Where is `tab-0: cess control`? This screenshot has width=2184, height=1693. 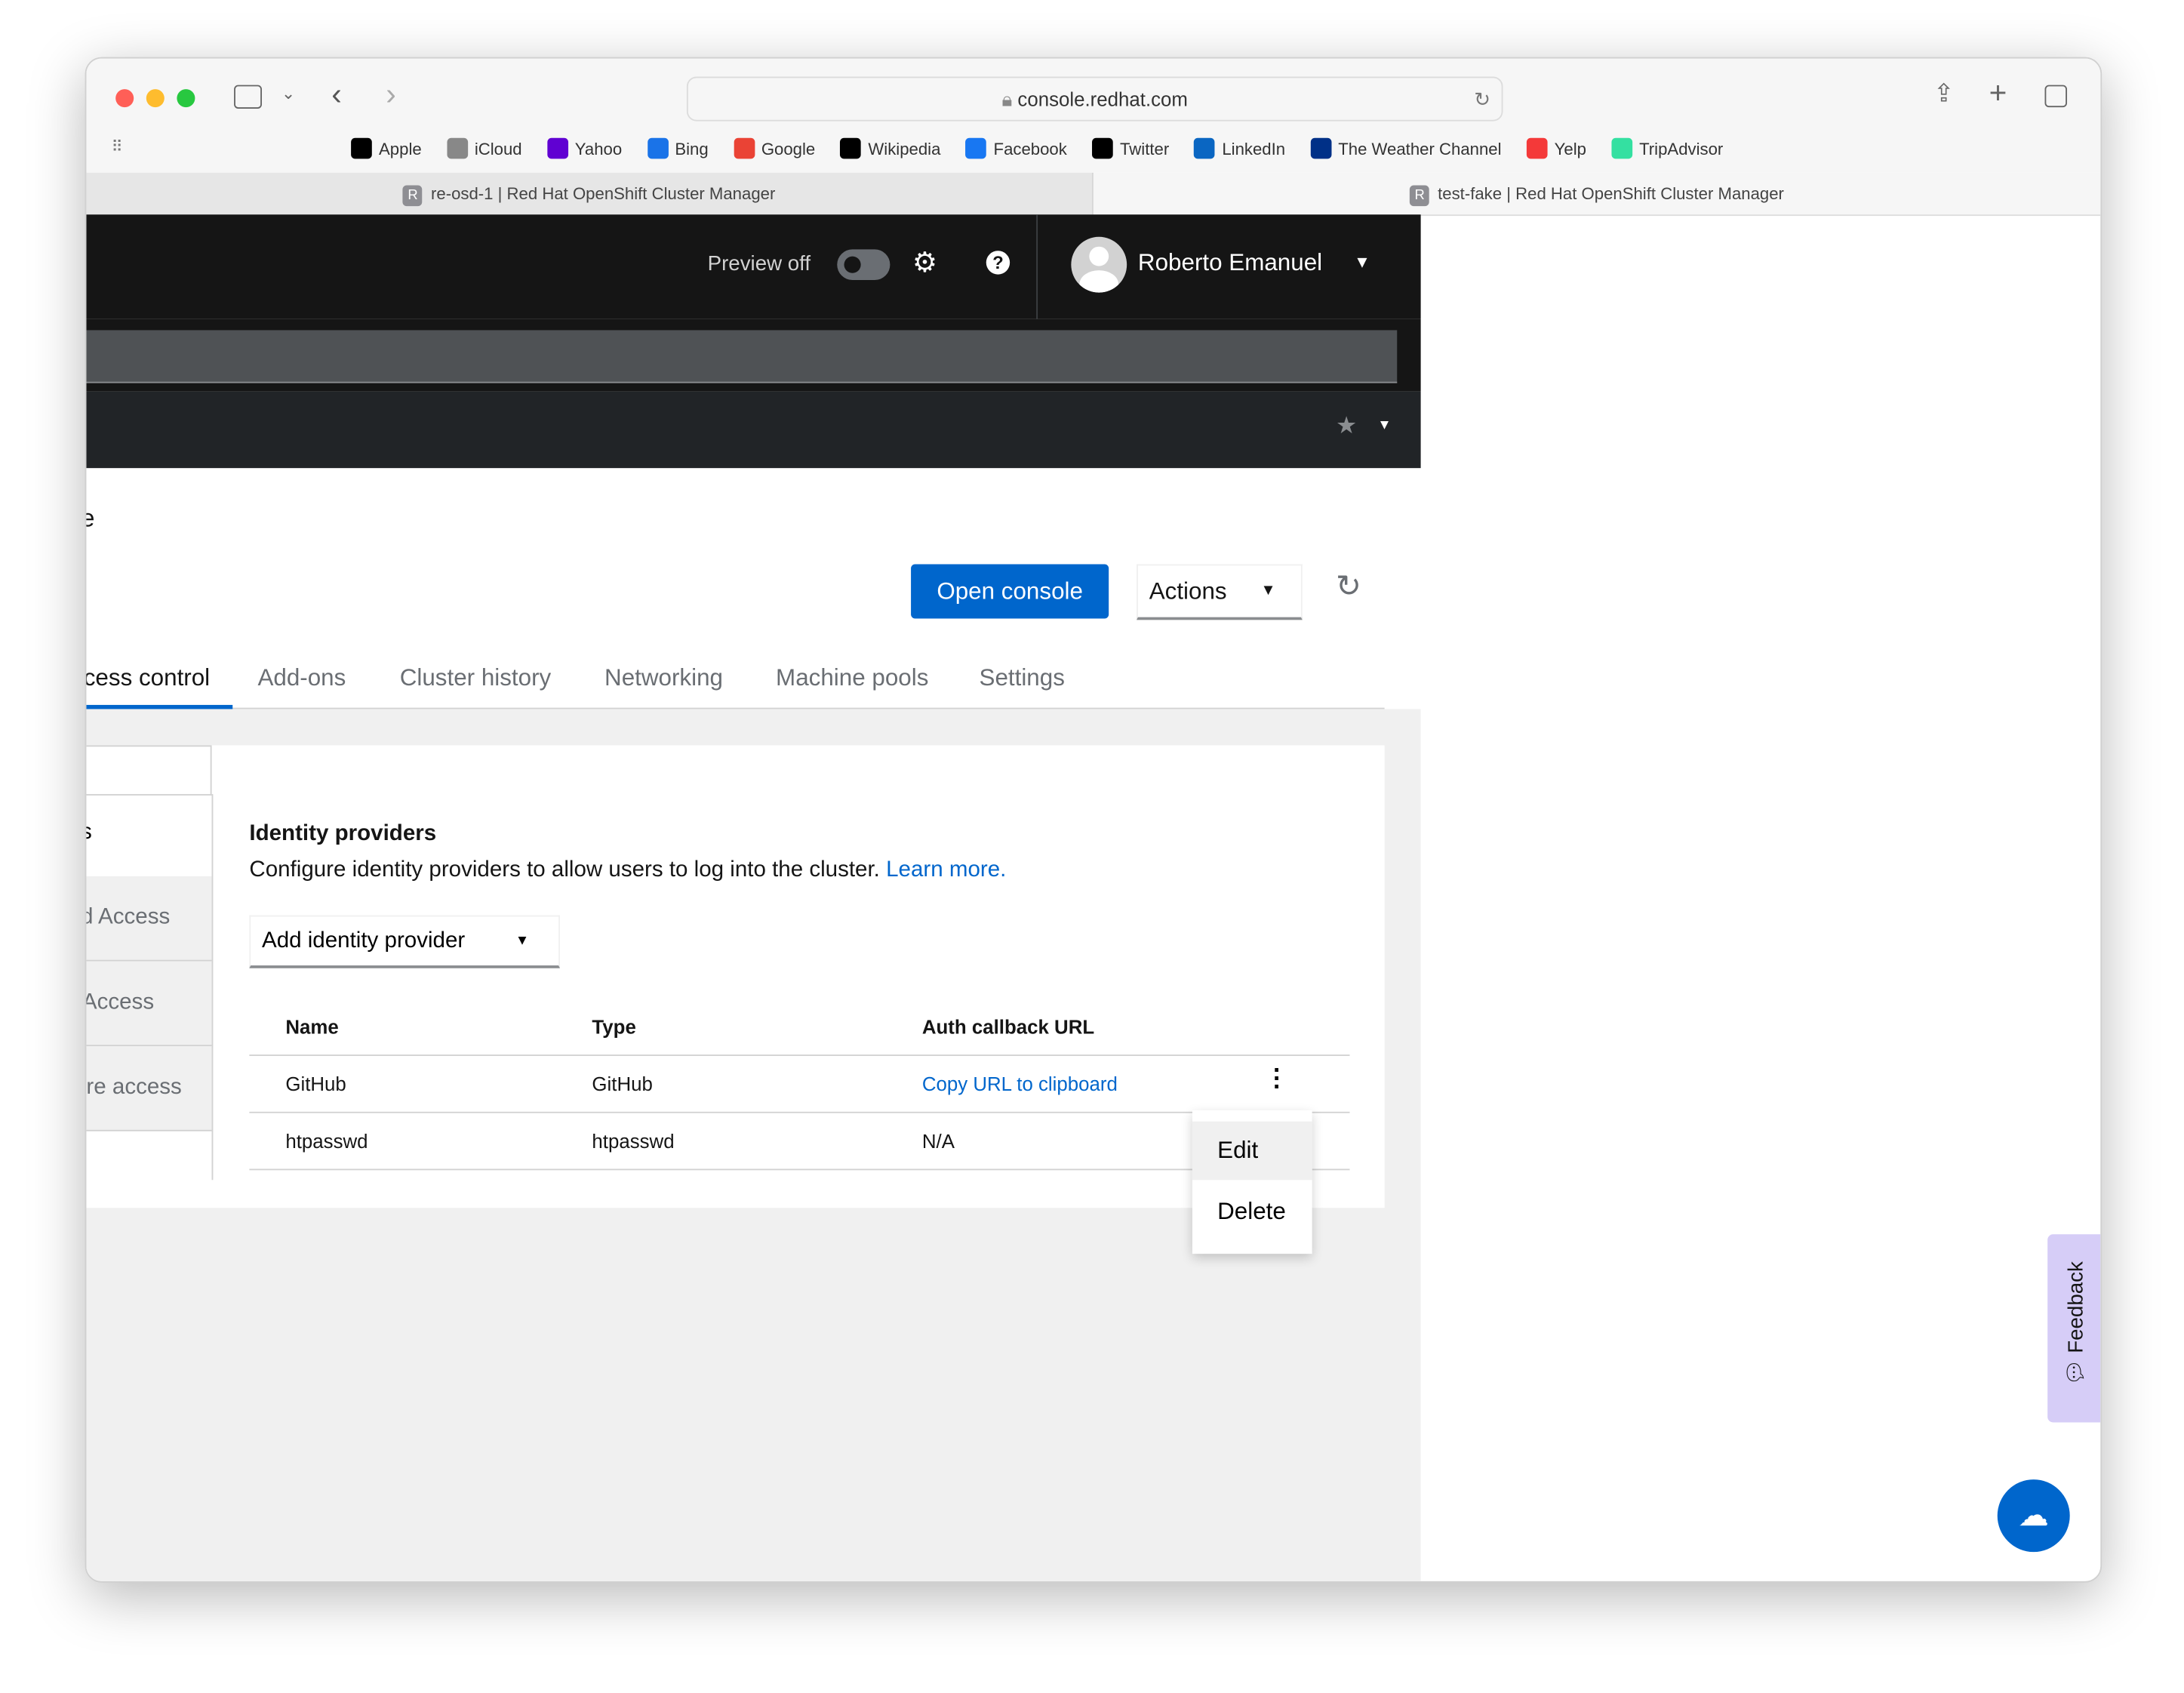
tab-0: cess control is located at coordinates (148, 678).